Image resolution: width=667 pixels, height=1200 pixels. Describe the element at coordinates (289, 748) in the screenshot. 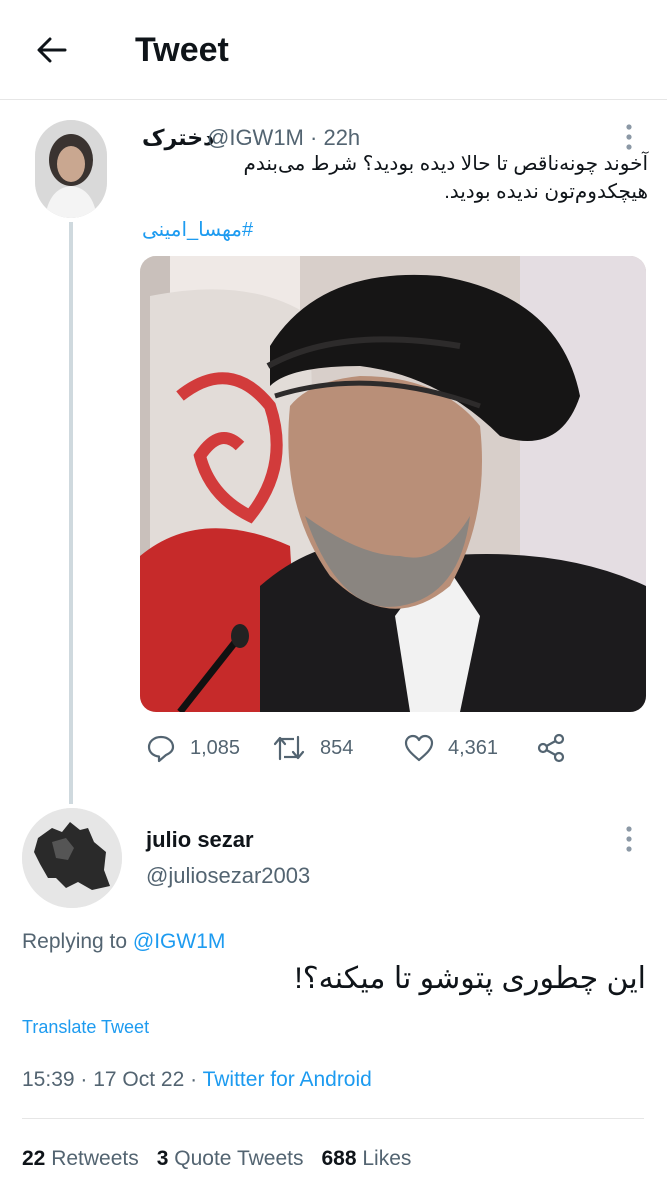

I see `retweet-icon` at that location.